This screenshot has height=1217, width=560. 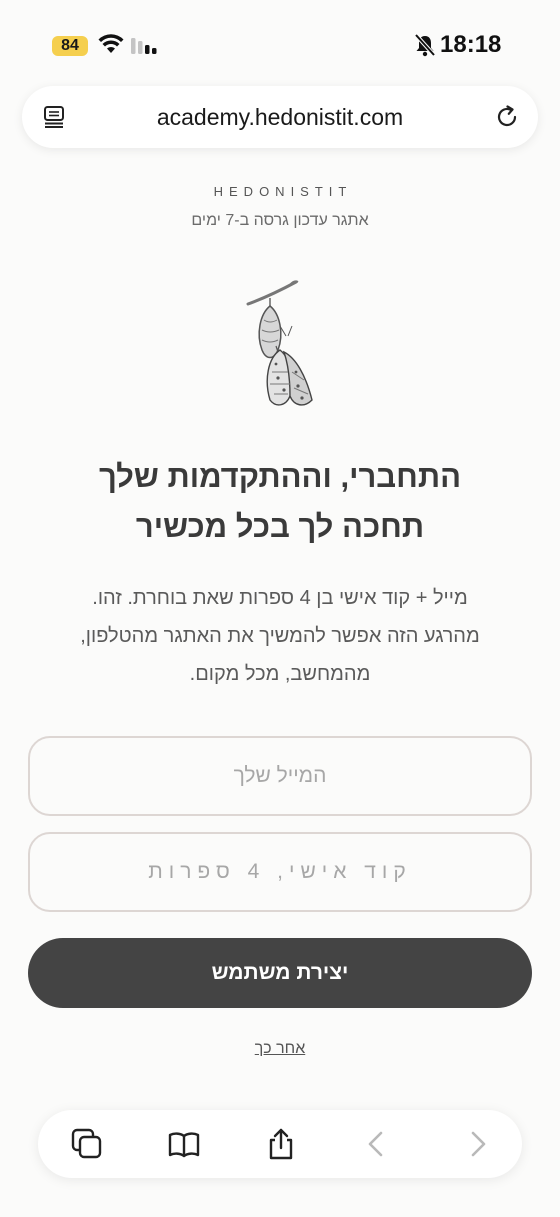 What do you see at coordinates (425, 45) in the screenshot?
I see `silent-bell-icon` at bounding box center [425, 45].